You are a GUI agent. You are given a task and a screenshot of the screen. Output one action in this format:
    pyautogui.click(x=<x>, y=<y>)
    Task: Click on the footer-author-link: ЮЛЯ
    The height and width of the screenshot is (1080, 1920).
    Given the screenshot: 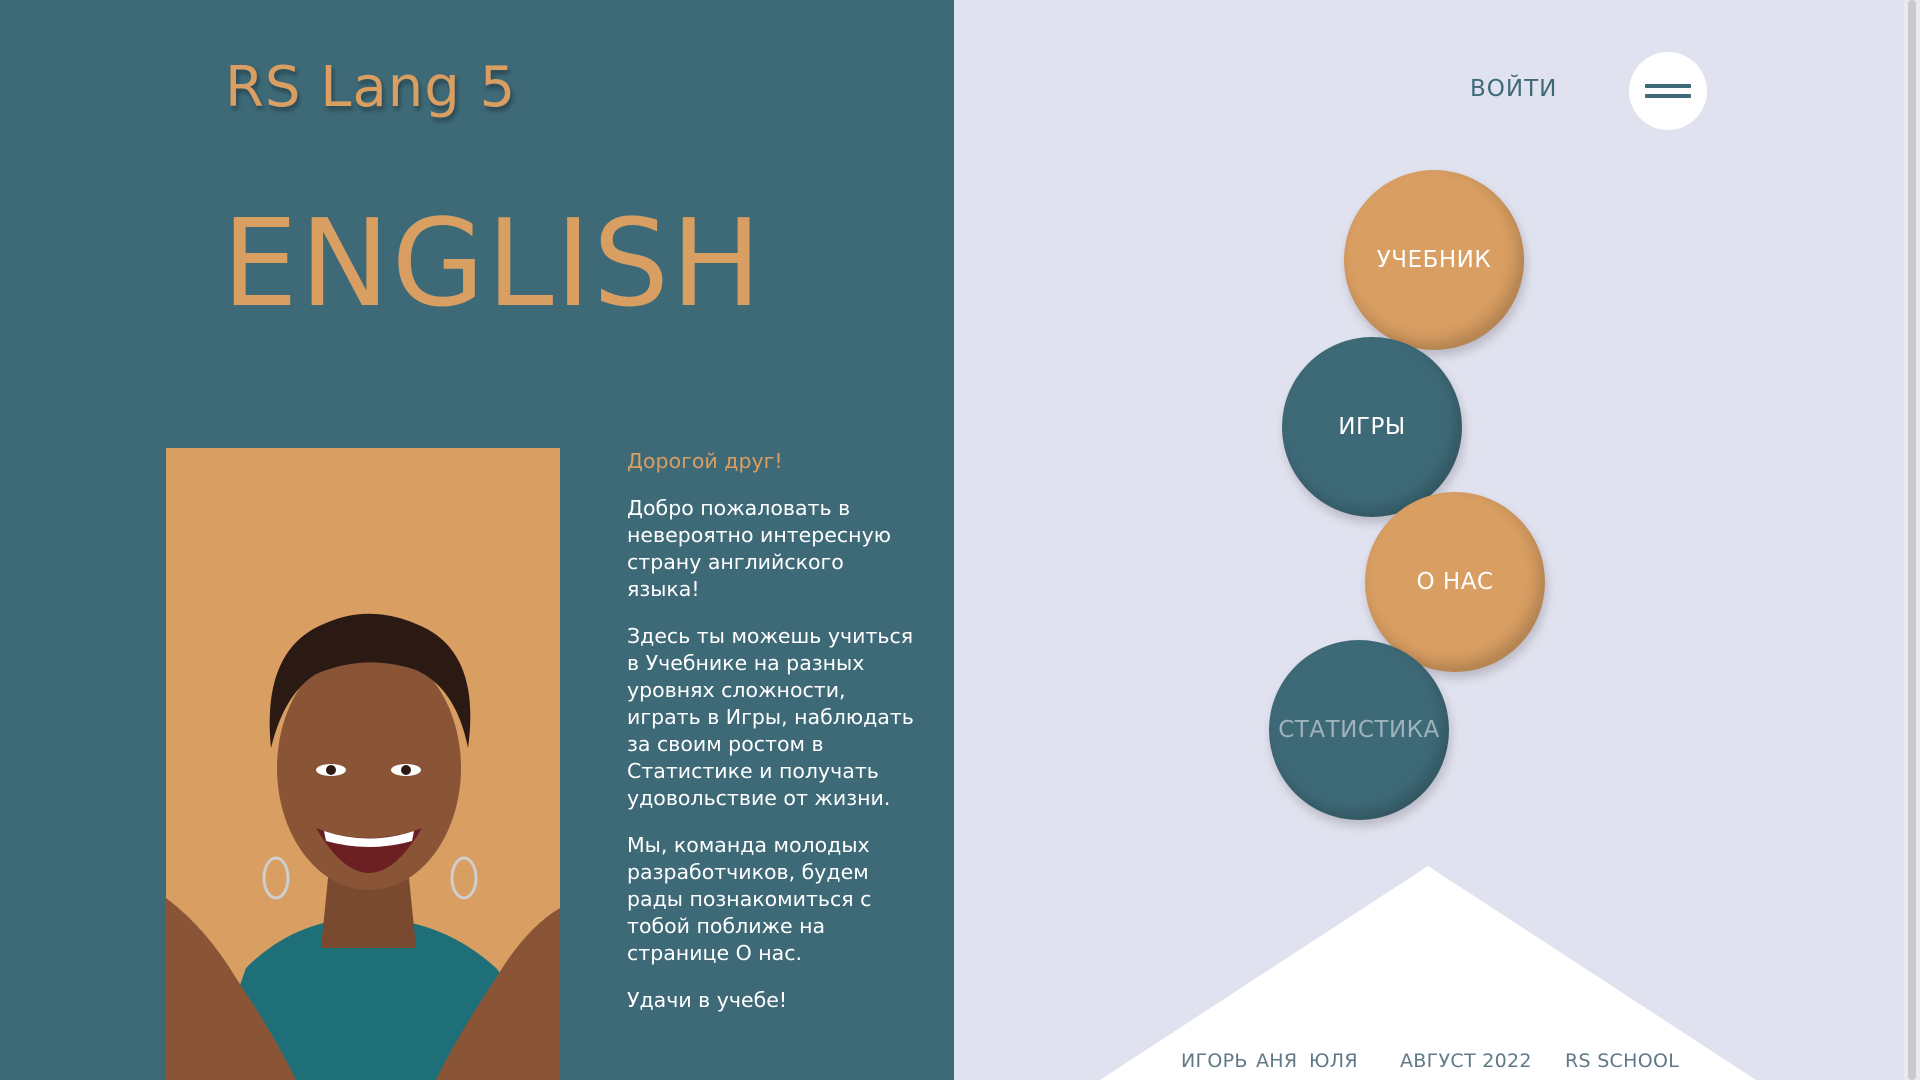 What is the action you would take?
    pyautogui.click(x=1333, y=1061)
    